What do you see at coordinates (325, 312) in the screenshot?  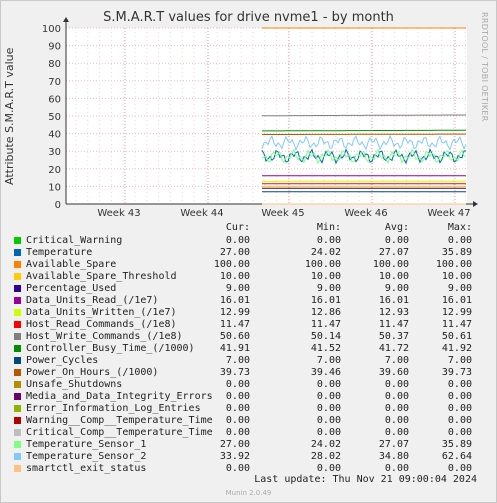 I see `legend-value-min: 12.86` at bounding box center [325, 312].